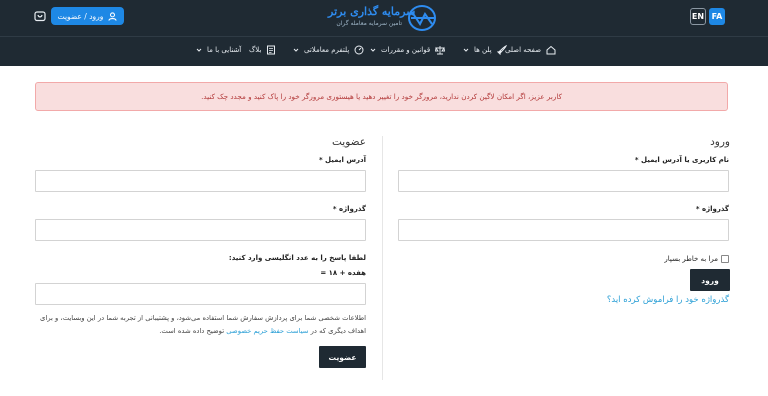  Describe the element at coordinates (440, 50) in the screenshot. I see `scale-icon` at that location.